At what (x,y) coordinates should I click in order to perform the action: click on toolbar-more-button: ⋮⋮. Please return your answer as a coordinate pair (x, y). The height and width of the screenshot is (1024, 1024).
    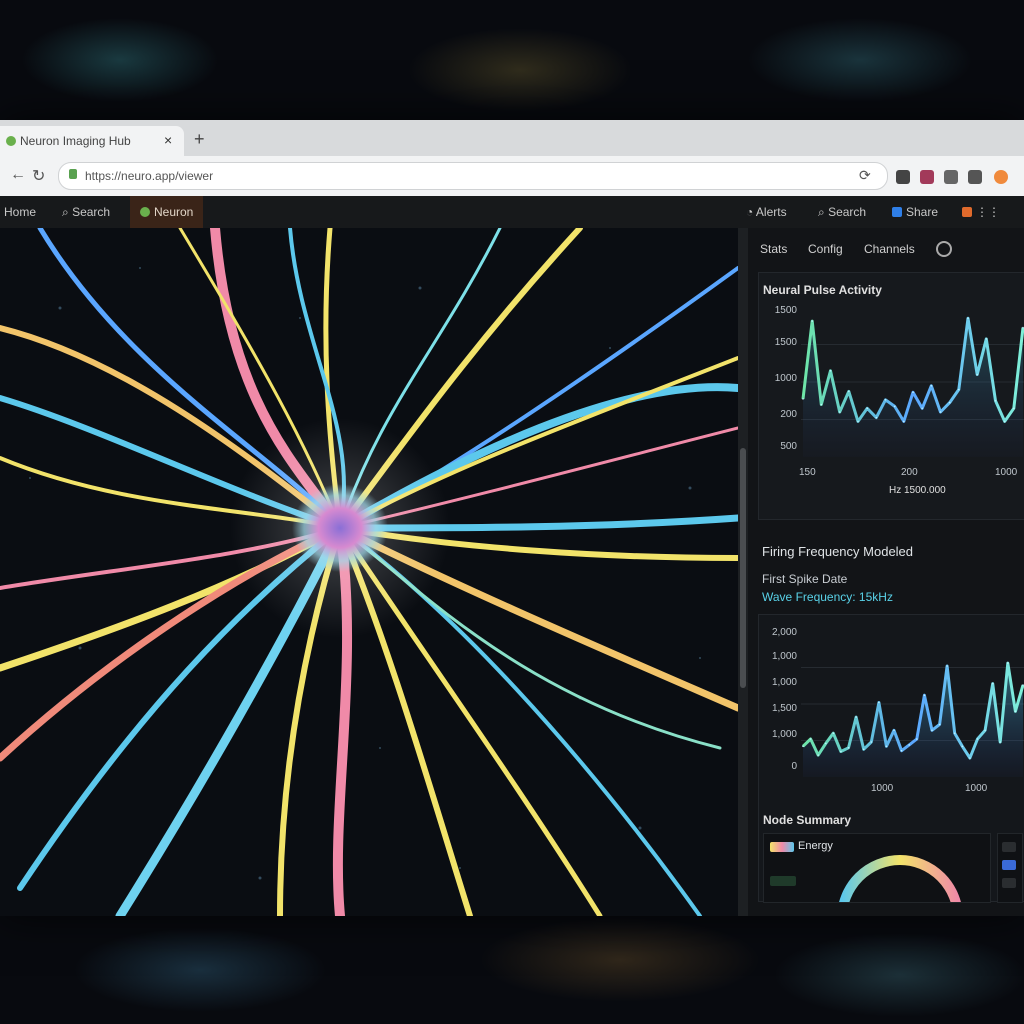
    Looking at the image, I should click on (981, 212).